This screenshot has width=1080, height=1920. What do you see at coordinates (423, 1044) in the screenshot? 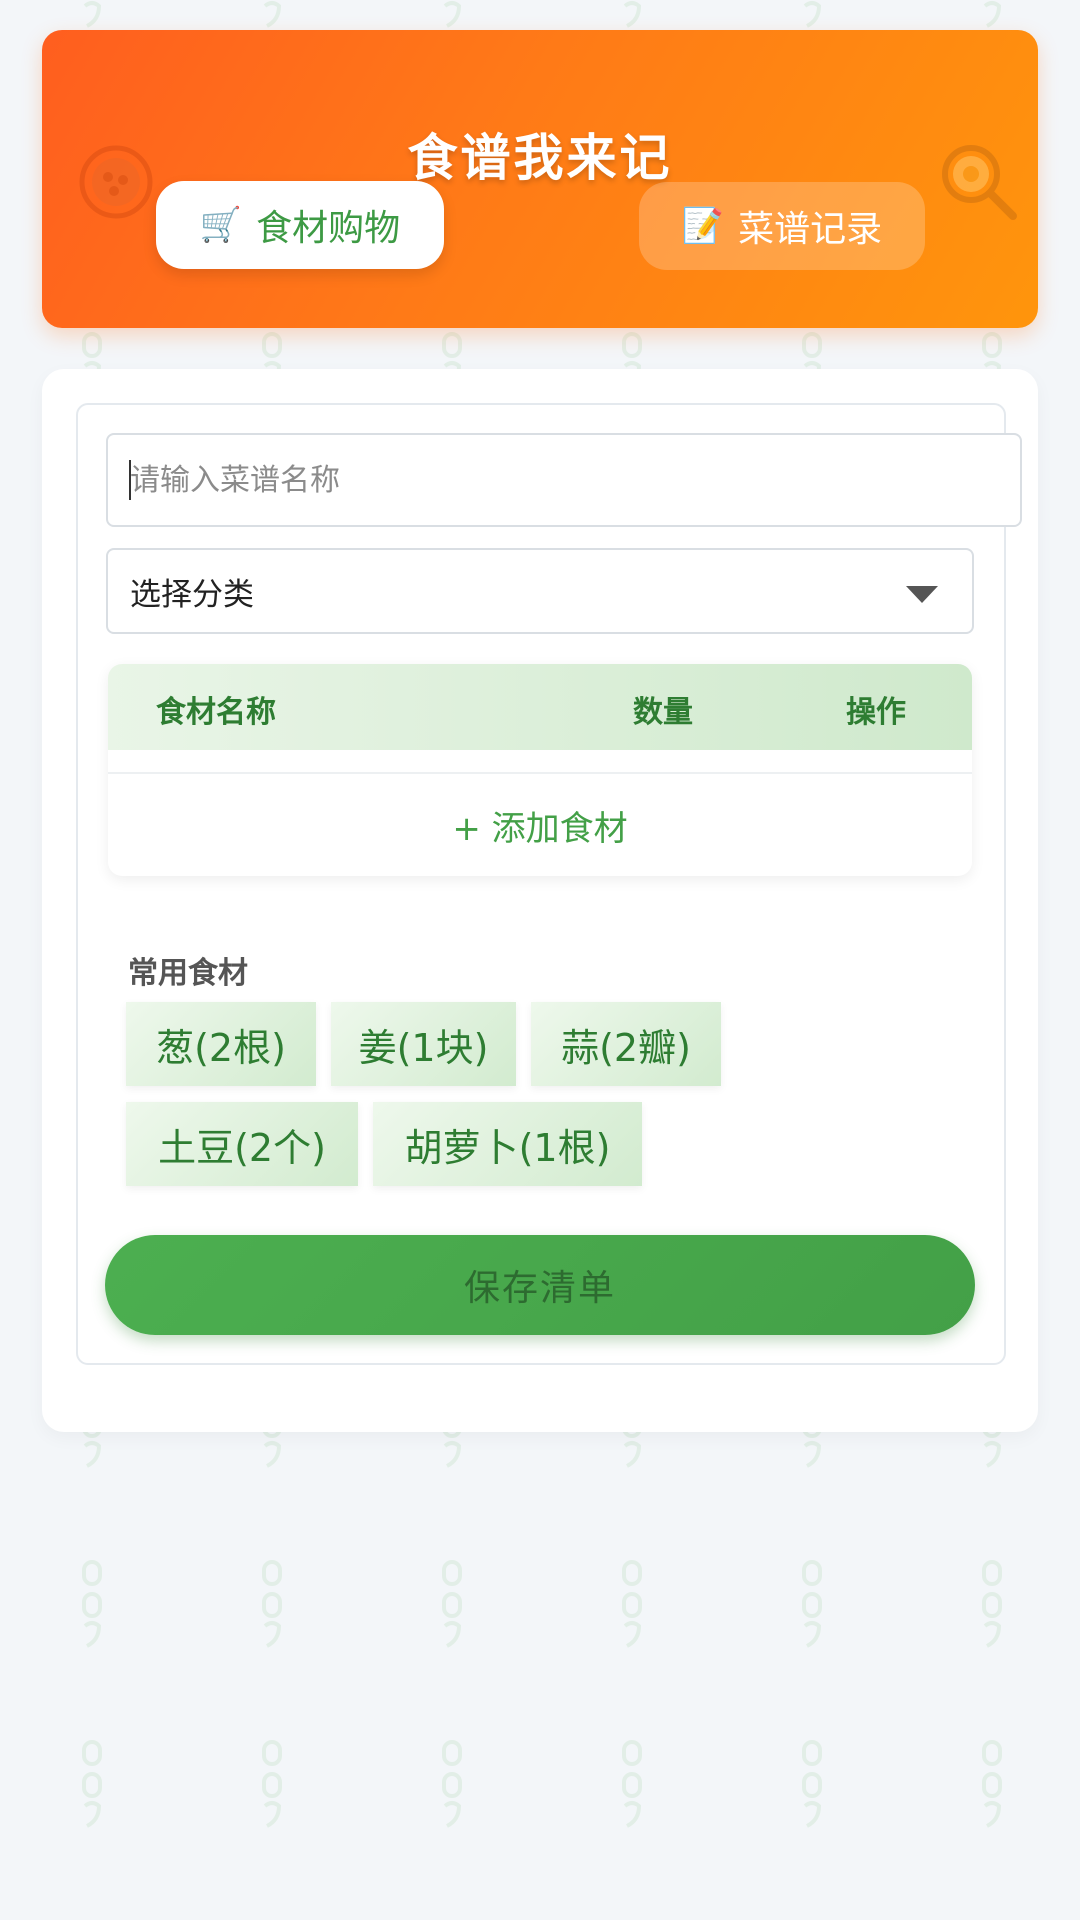
I see `common-ingredient-chip: 姜(1块)` at bounding box center [423, 1044].